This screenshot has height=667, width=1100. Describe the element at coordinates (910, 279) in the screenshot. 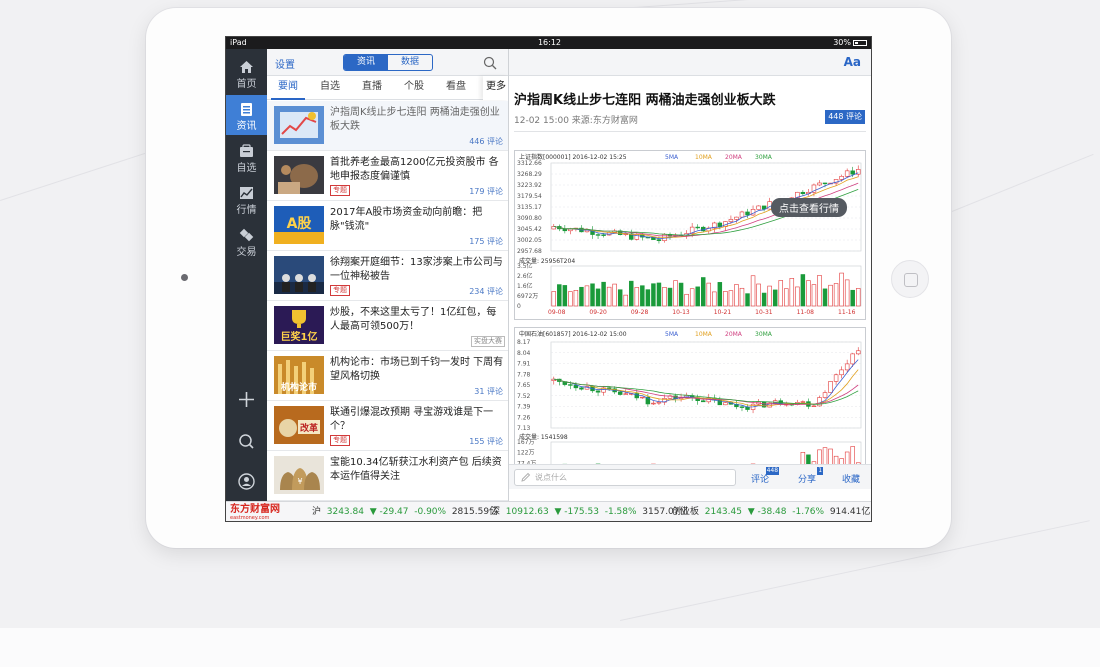

I see `home-button` at that location.